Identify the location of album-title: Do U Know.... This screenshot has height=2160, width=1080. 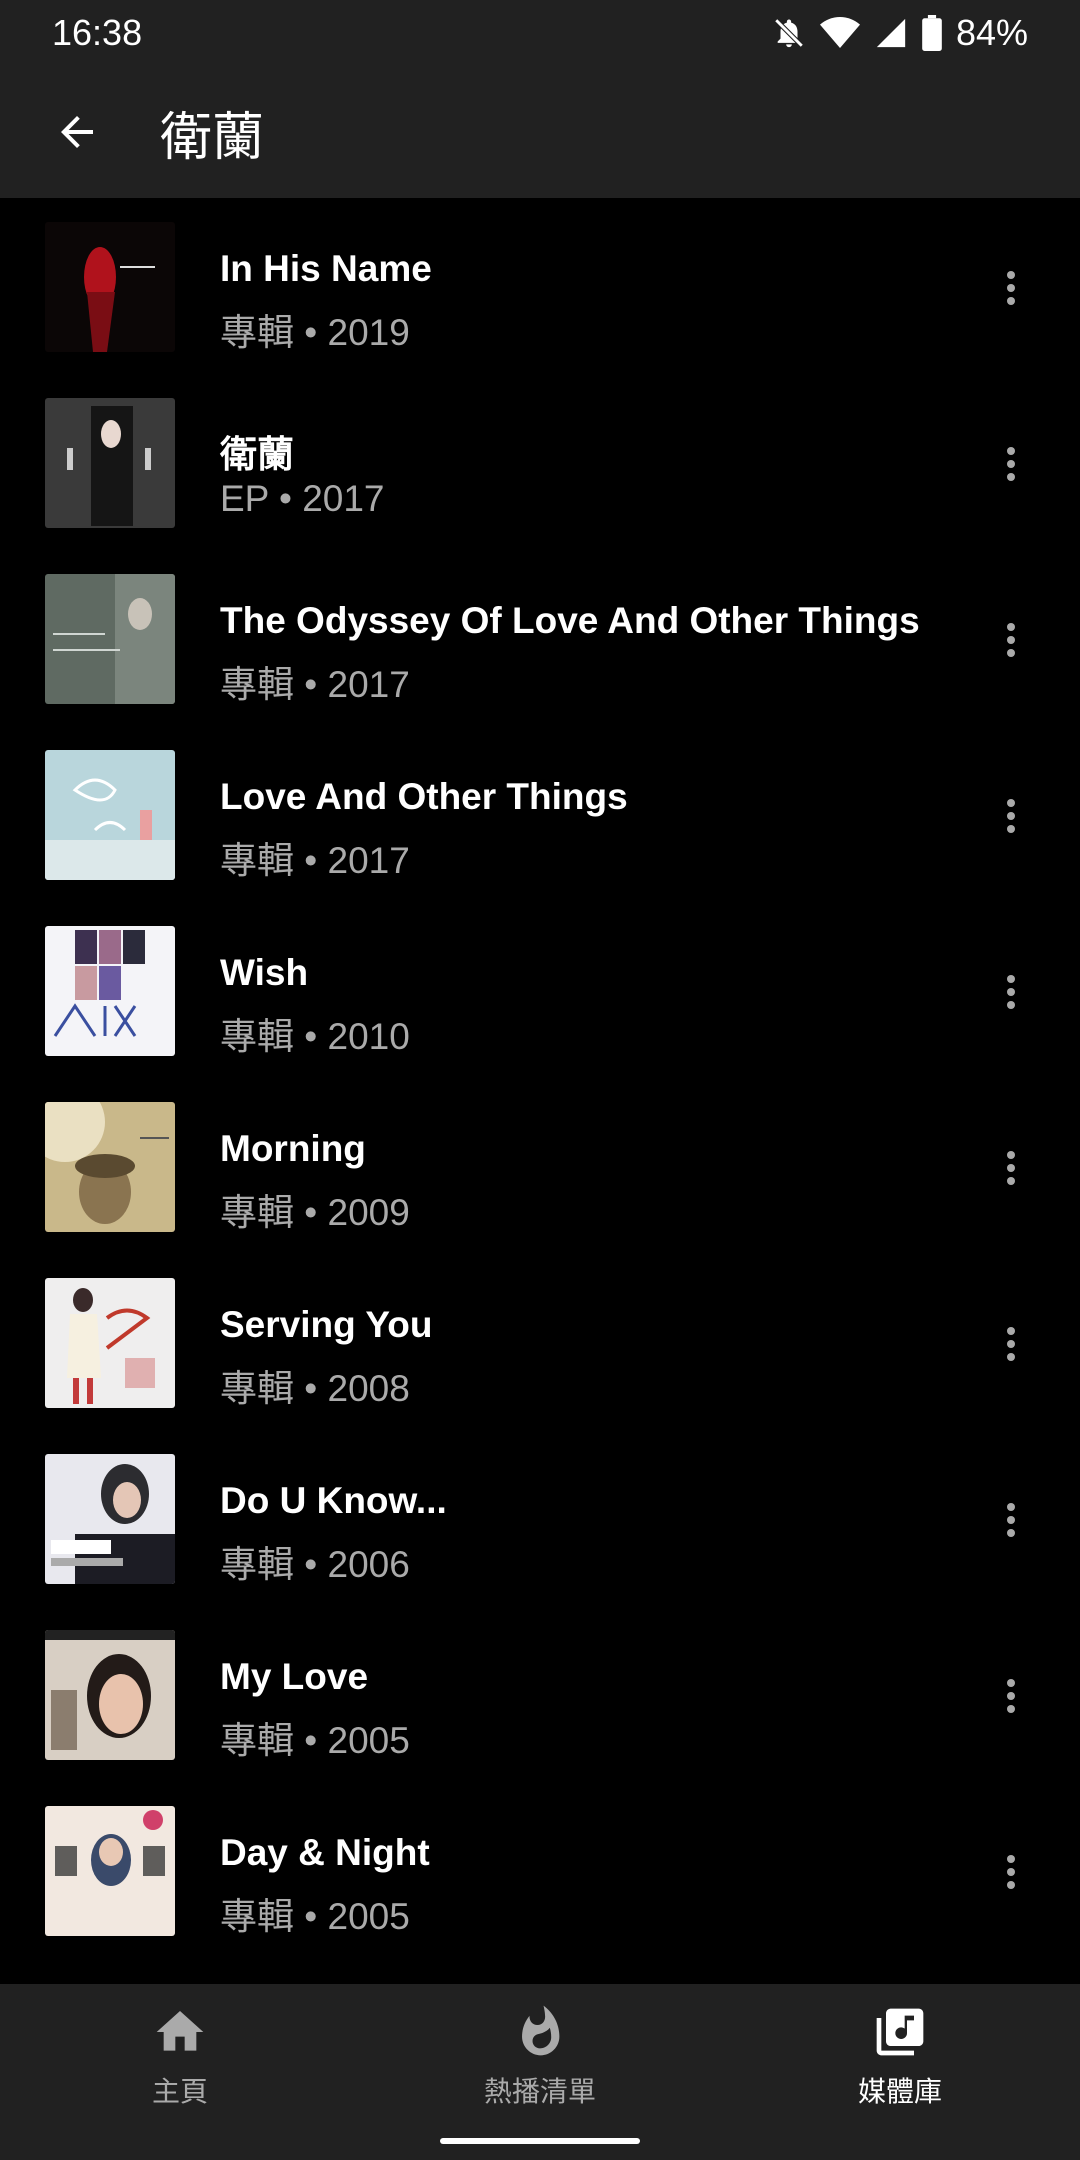
(333, 1500).